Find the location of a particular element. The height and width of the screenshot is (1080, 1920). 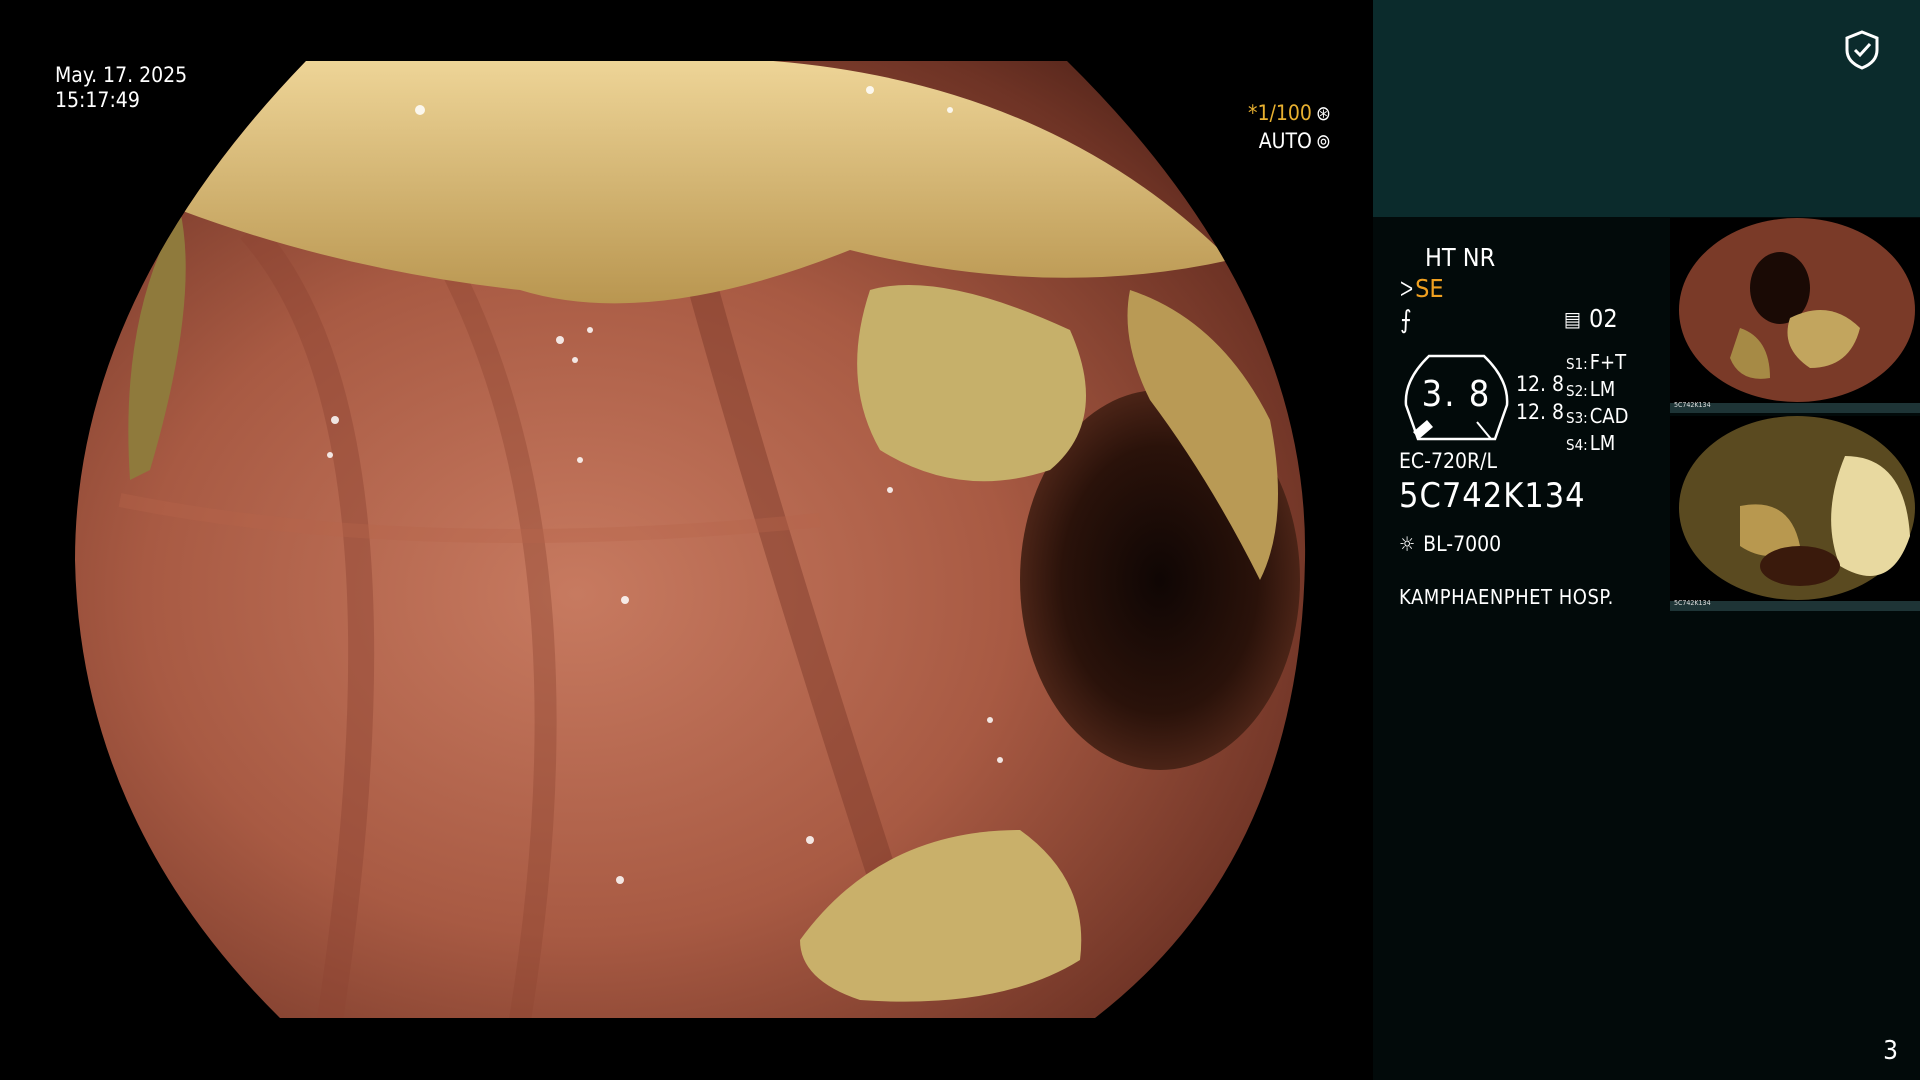

scope-serial: 5C742K134 is located at coordinates (1492, 496).